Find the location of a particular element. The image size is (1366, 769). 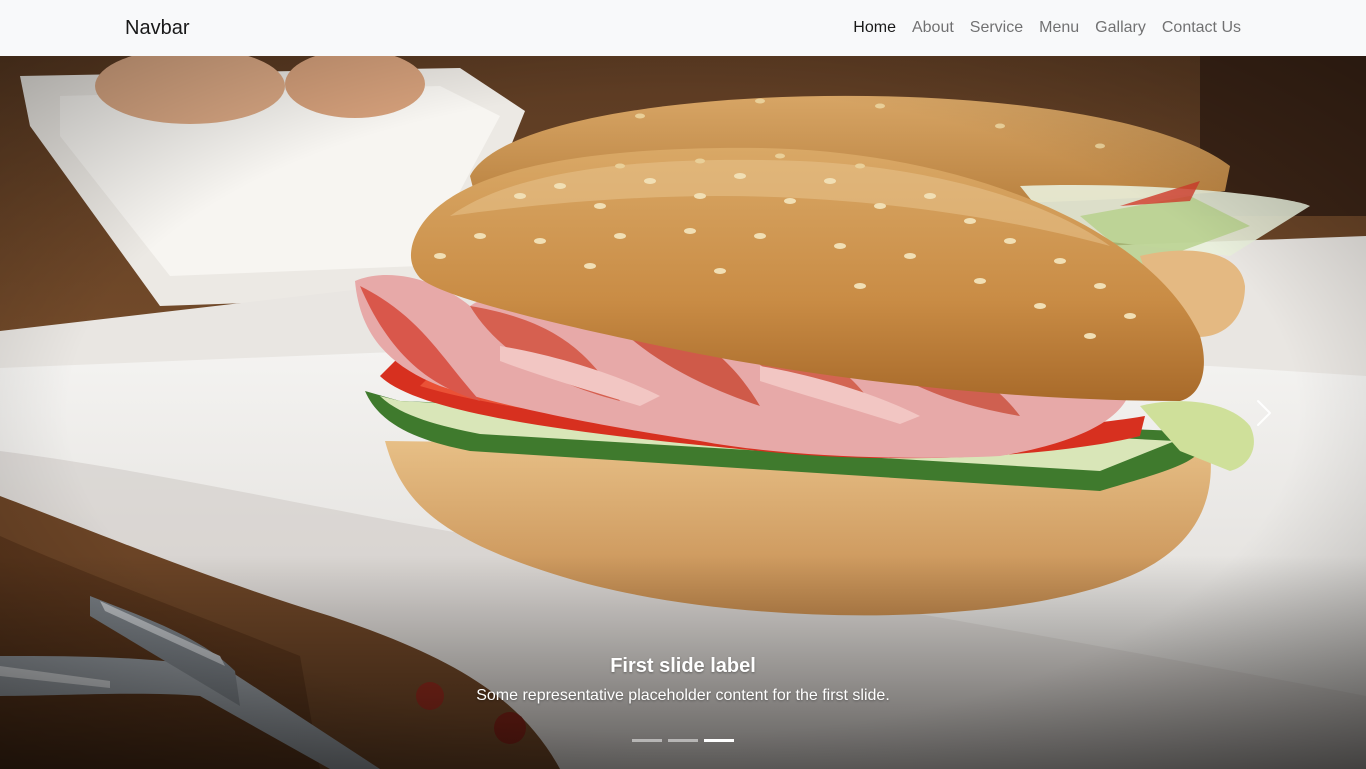

nav-link-about: About is located at coordinates (933, 28).